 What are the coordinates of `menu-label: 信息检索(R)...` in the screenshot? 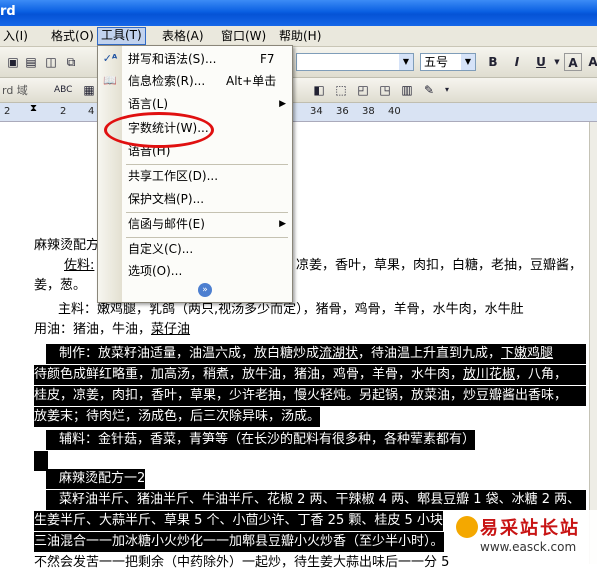 It's located at (167, 81).